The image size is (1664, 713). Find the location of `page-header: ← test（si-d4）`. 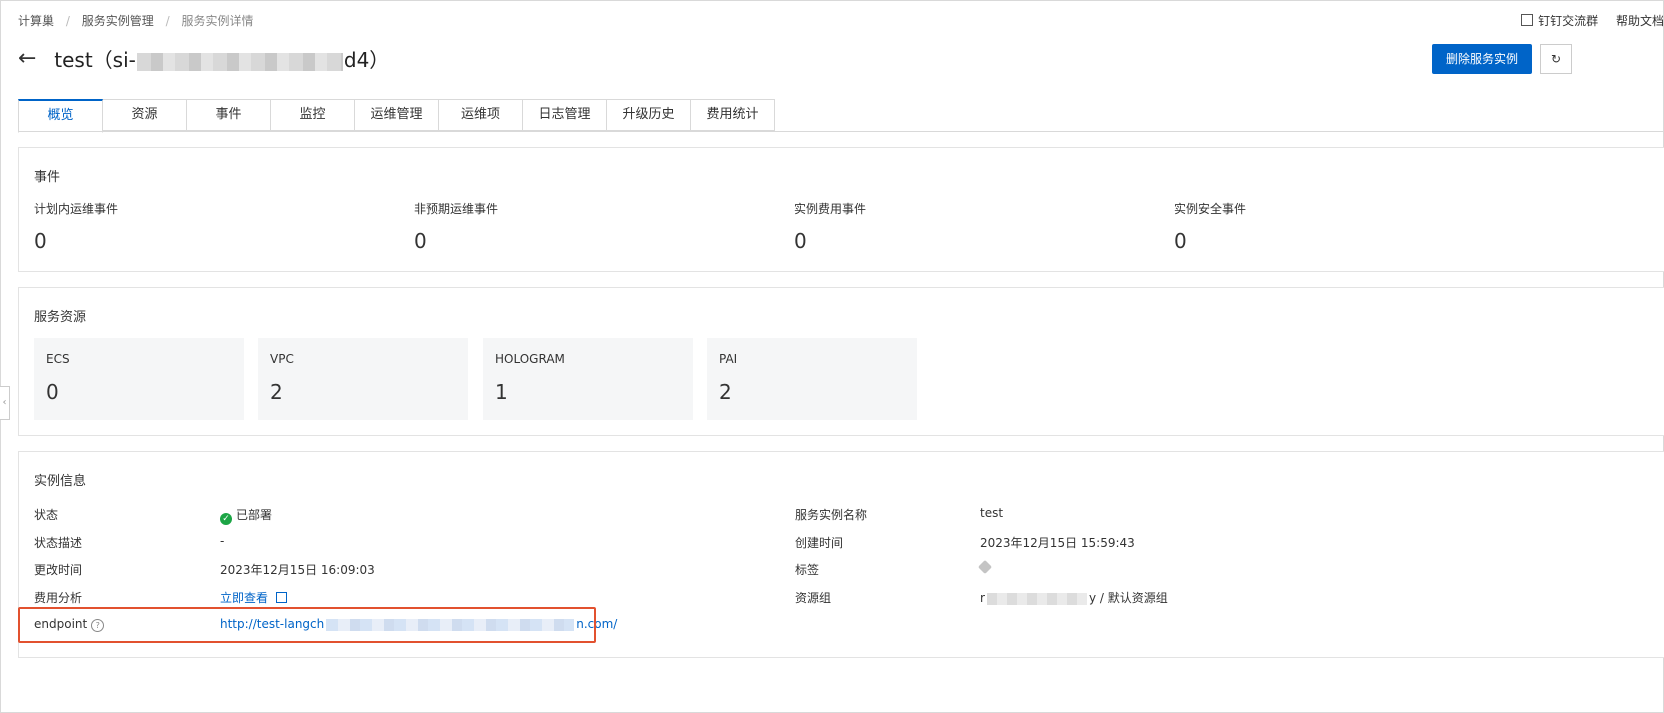

page-header: ← test（si-d4） is located at coordinates (203, 60).